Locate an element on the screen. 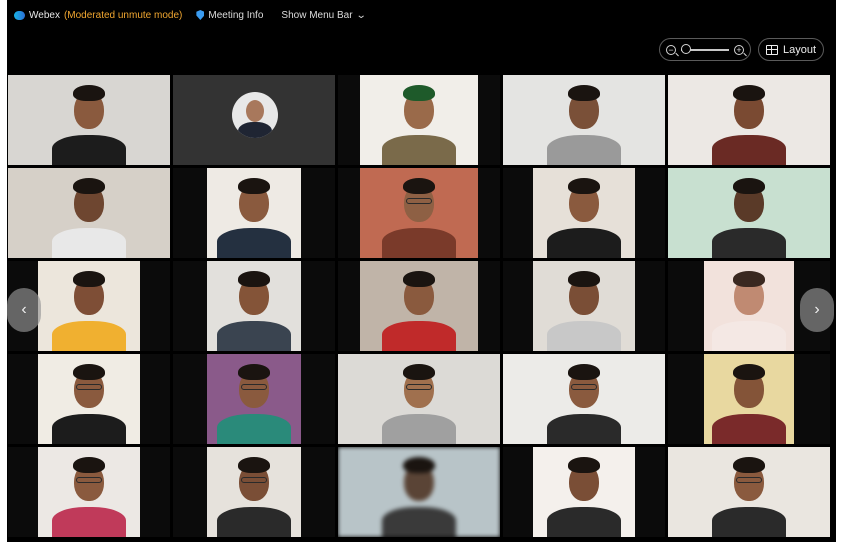 This screenshot has height=542, width=843. grid-layout-icon is located at coordinates (771, 49).